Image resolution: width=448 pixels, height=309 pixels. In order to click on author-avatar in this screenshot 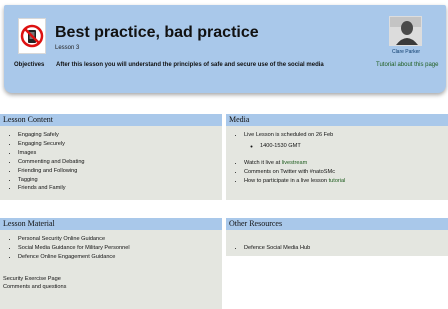, I will do `click(405, 31)`.